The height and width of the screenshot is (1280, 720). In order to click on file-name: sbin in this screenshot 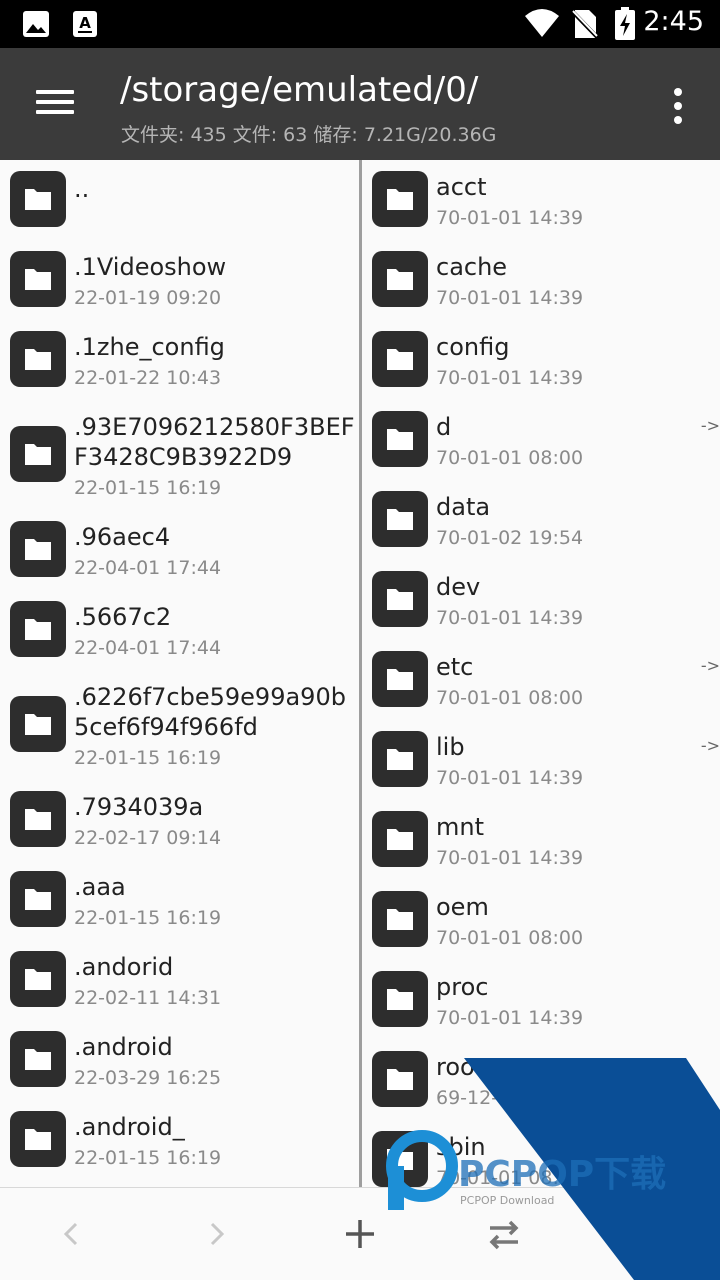, I will do `click(461, 1147)`.